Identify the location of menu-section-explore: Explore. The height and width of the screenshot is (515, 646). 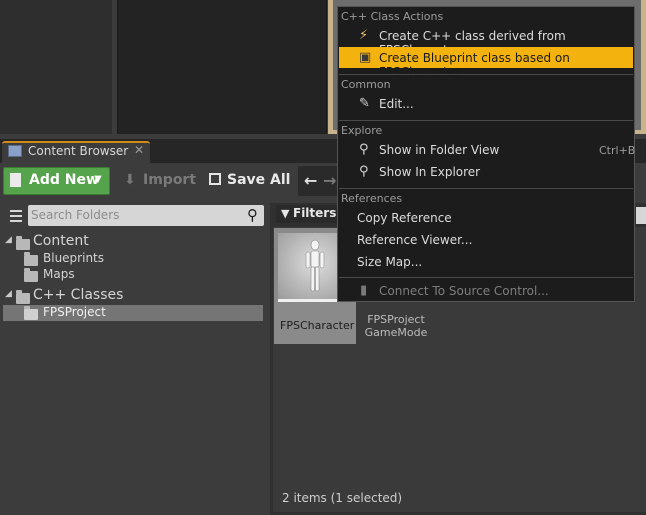
(362, 130).